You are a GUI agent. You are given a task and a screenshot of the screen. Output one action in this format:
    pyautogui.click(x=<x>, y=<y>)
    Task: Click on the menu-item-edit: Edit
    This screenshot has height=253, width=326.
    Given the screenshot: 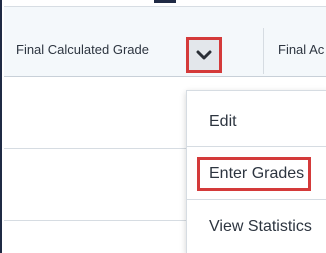 What is the action you would take?
    pyautogui.click(x=223, y=122)
    